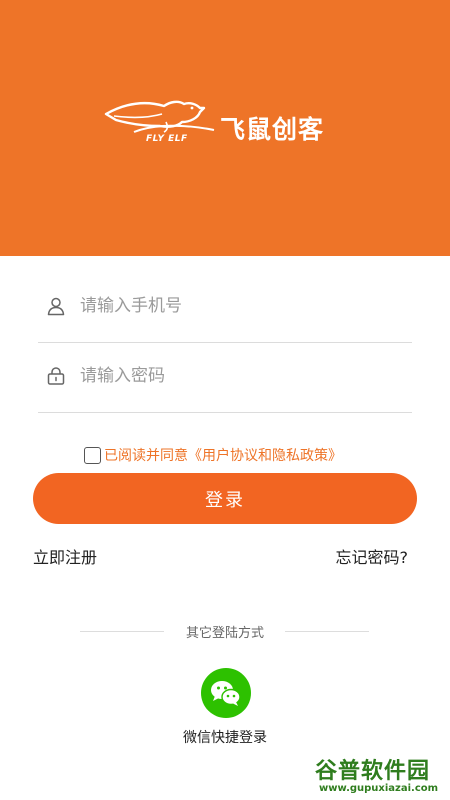  I want to click on site-watermark: 谷普软件园 www.gupuxiazai.com, so click(380, 775).